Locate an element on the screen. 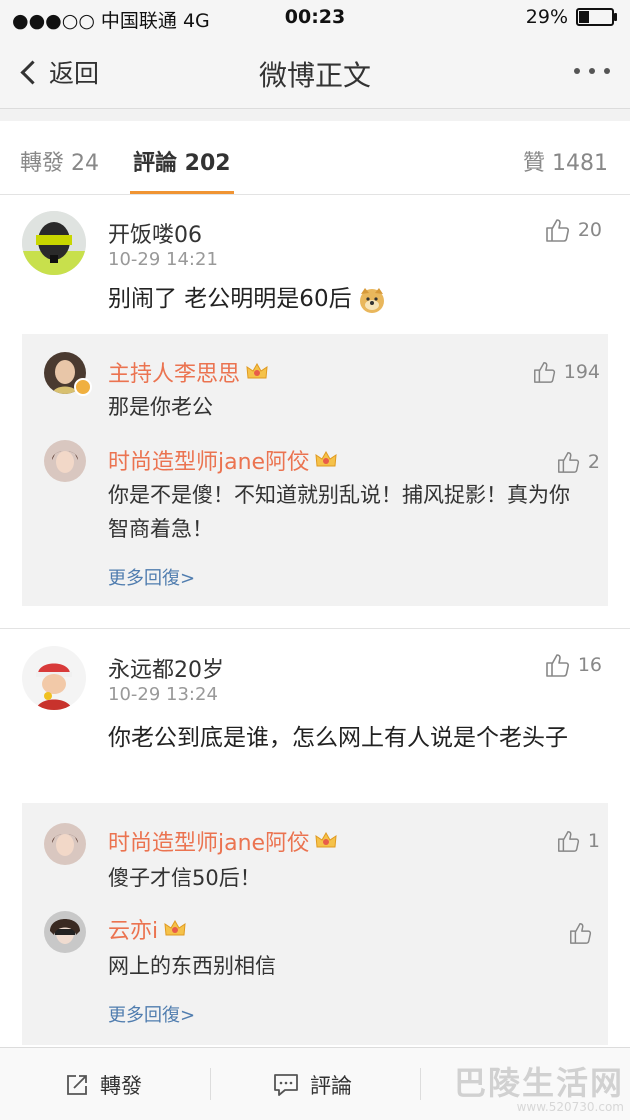  like-count: 16 is located at coordinates (589, 665).